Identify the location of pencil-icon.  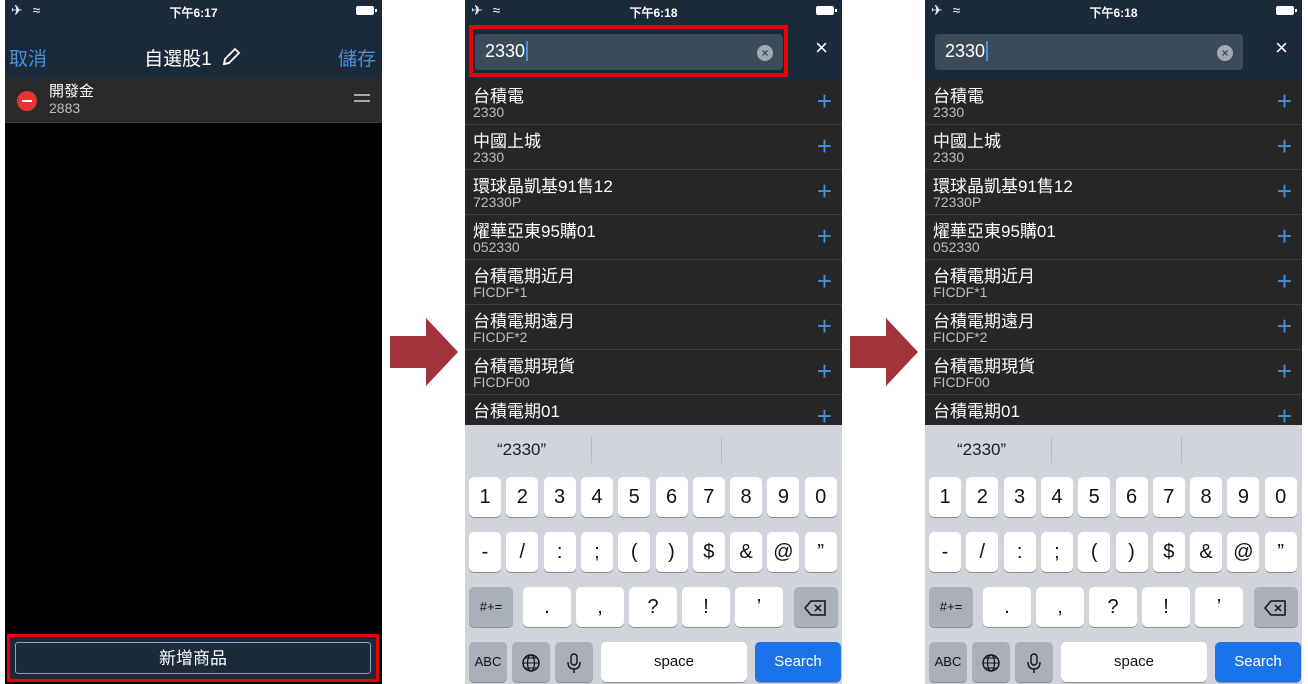
(232, 57).